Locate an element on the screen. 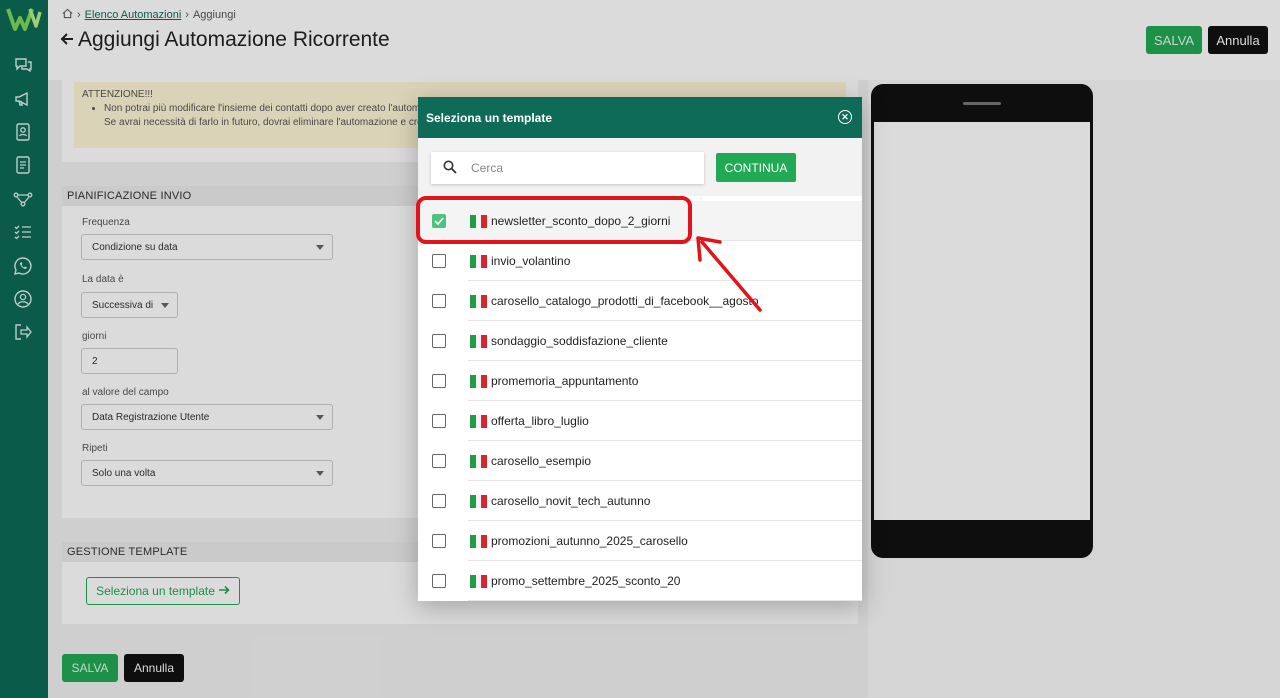  annotation-arrow-icon is located at coordinates (729, 274).